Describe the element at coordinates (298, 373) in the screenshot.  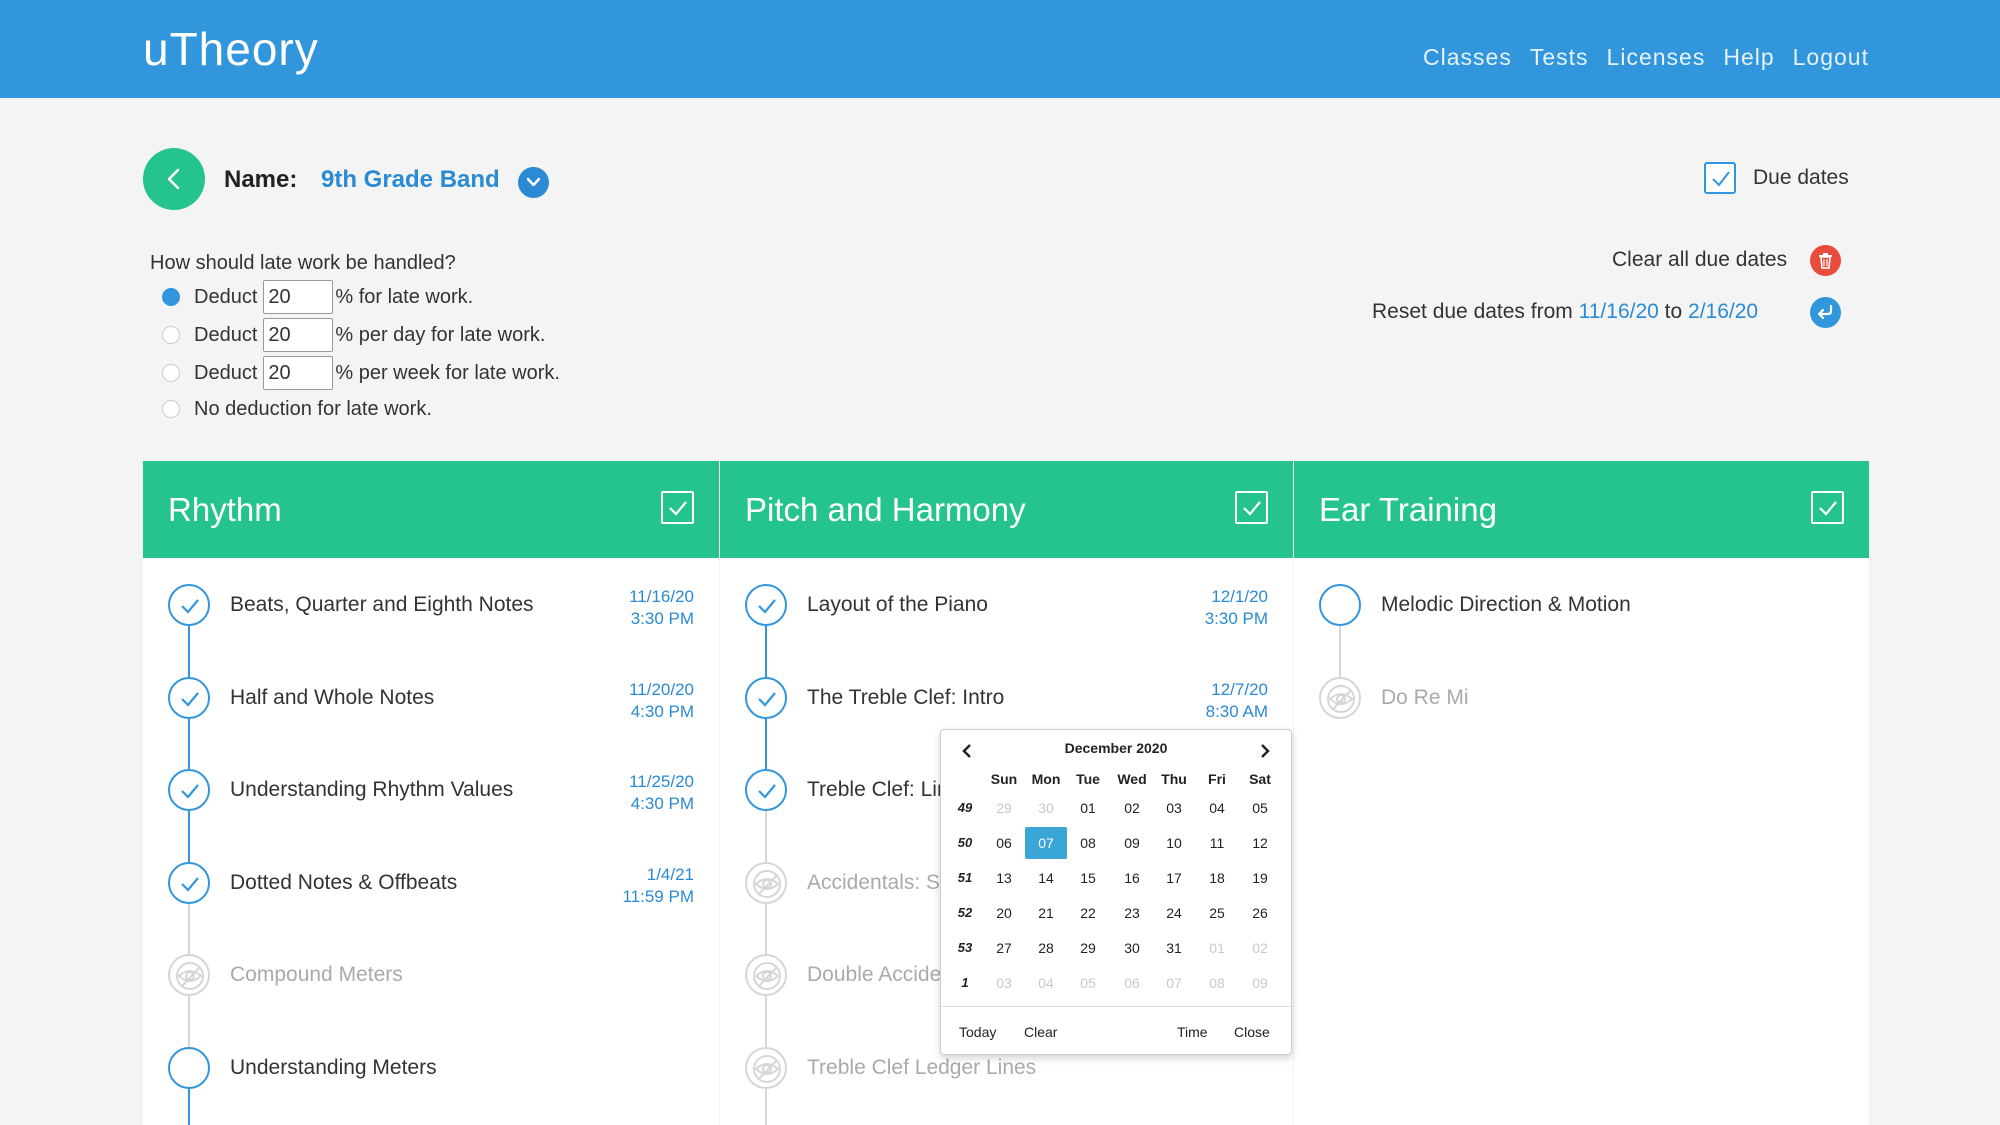
I see `deduct-per-week-input` at that location.